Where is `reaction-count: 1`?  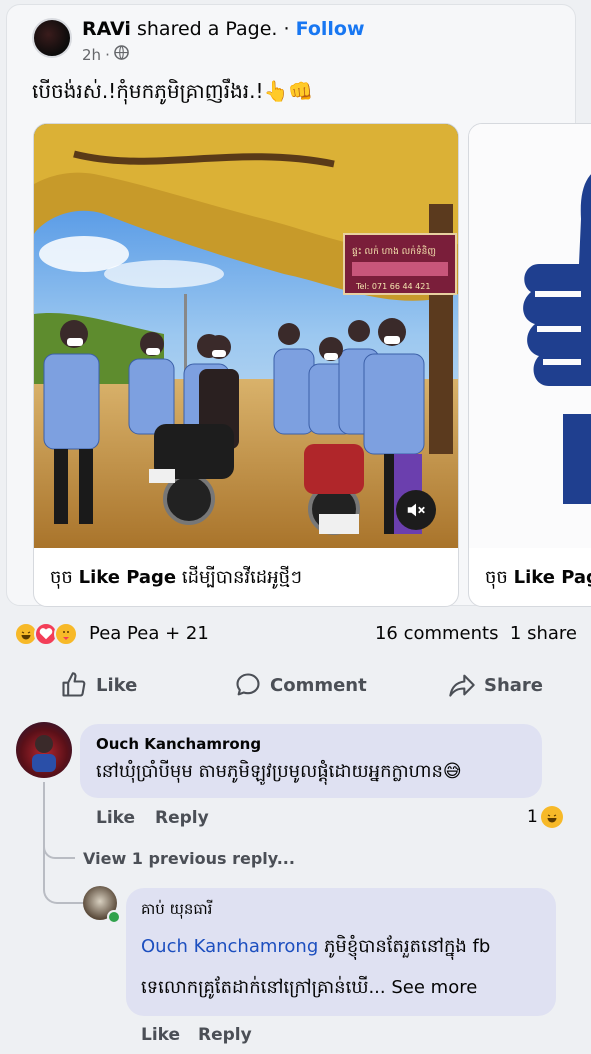 reaction-count: 1 is located at coordinates (532, 817).